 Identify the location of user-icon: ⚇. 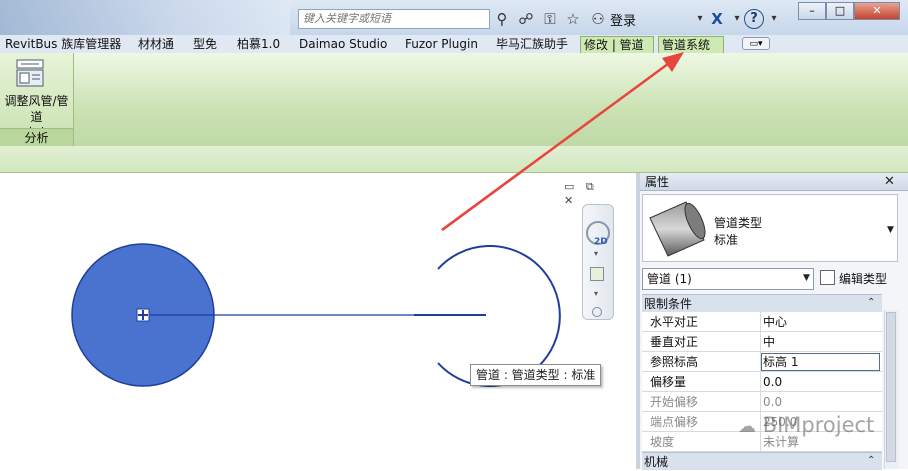
(598, 19).